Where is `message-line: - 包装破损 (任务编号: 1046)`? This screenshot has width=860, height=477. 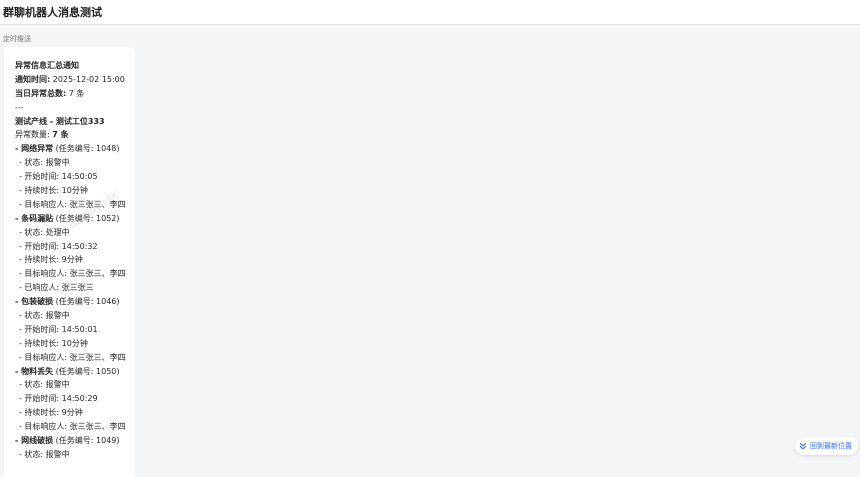
message-line: - 包装破损 (任务编号: 1046) is located at coordinates (75, 302).